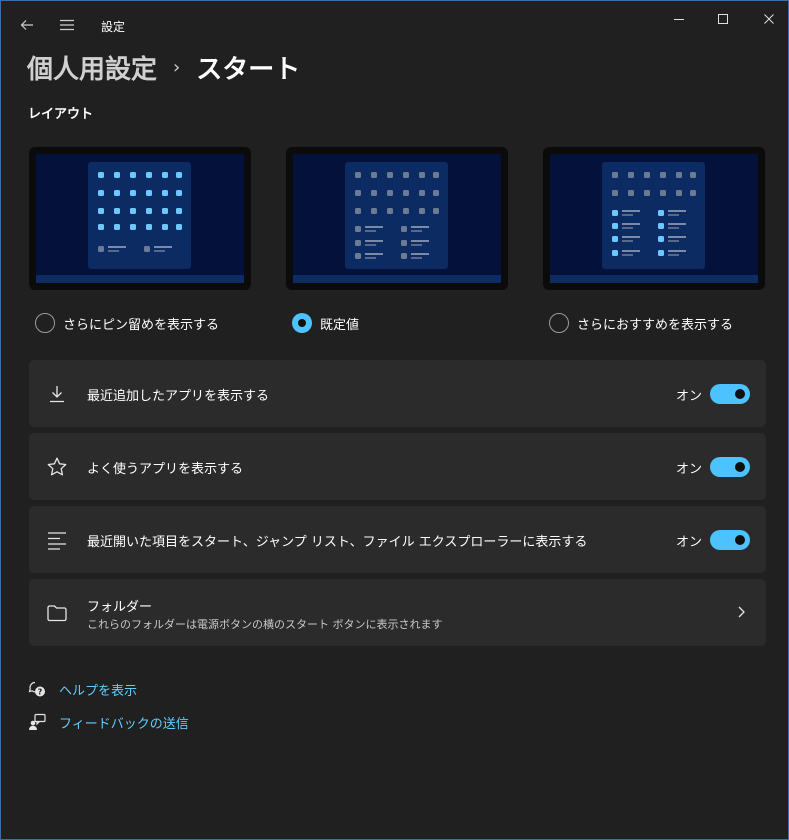 The image size is (789, 840). What do you see at coordinates (98, 691) in the screenshot?
I see `help-link-label: ヘルプを表示` at bounding box center [98, 691].